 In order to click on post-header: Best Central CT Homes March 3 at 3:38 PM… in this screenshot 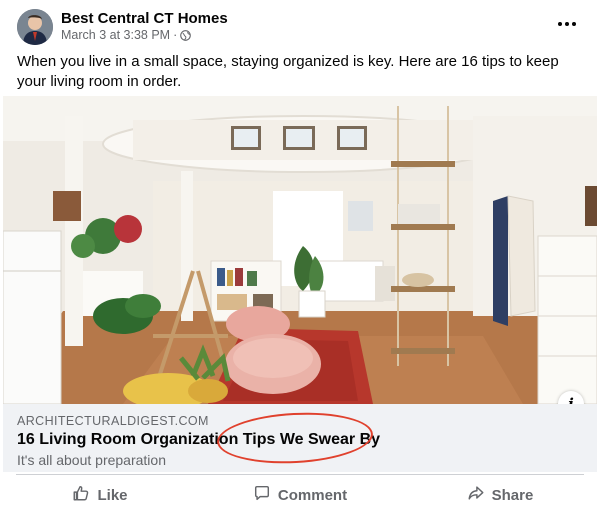, I will do `click(300, 24)`.